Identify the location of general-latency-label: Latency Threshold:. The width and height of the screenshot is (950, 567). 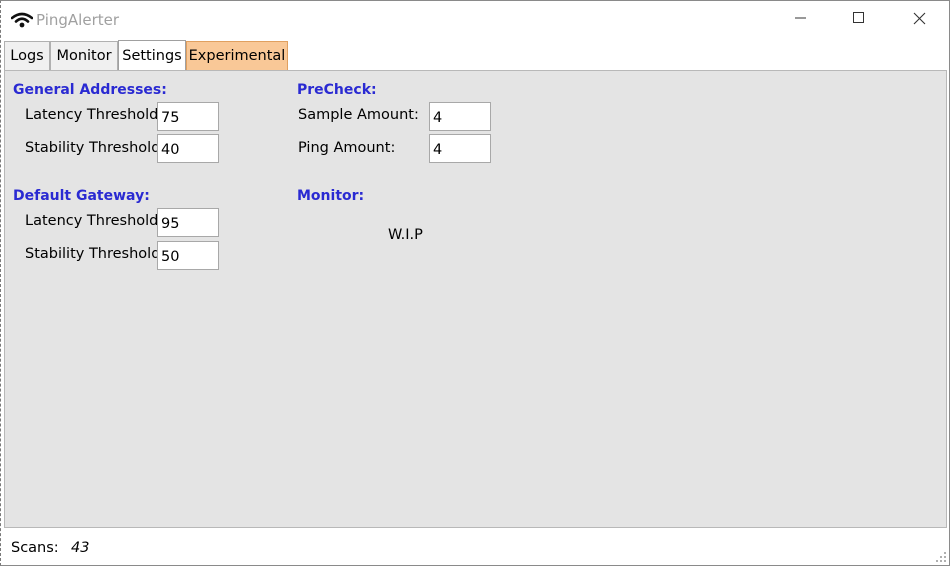
(94, 115).